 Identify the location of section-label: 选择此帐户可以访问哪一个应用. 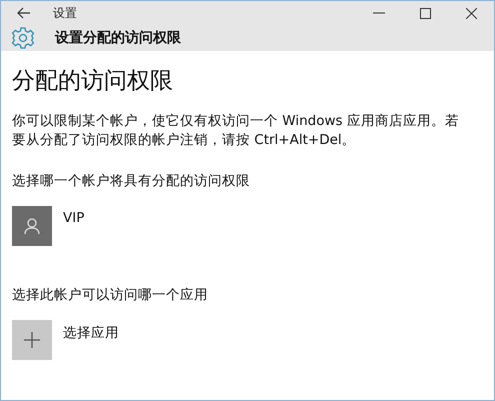
(110, 295).